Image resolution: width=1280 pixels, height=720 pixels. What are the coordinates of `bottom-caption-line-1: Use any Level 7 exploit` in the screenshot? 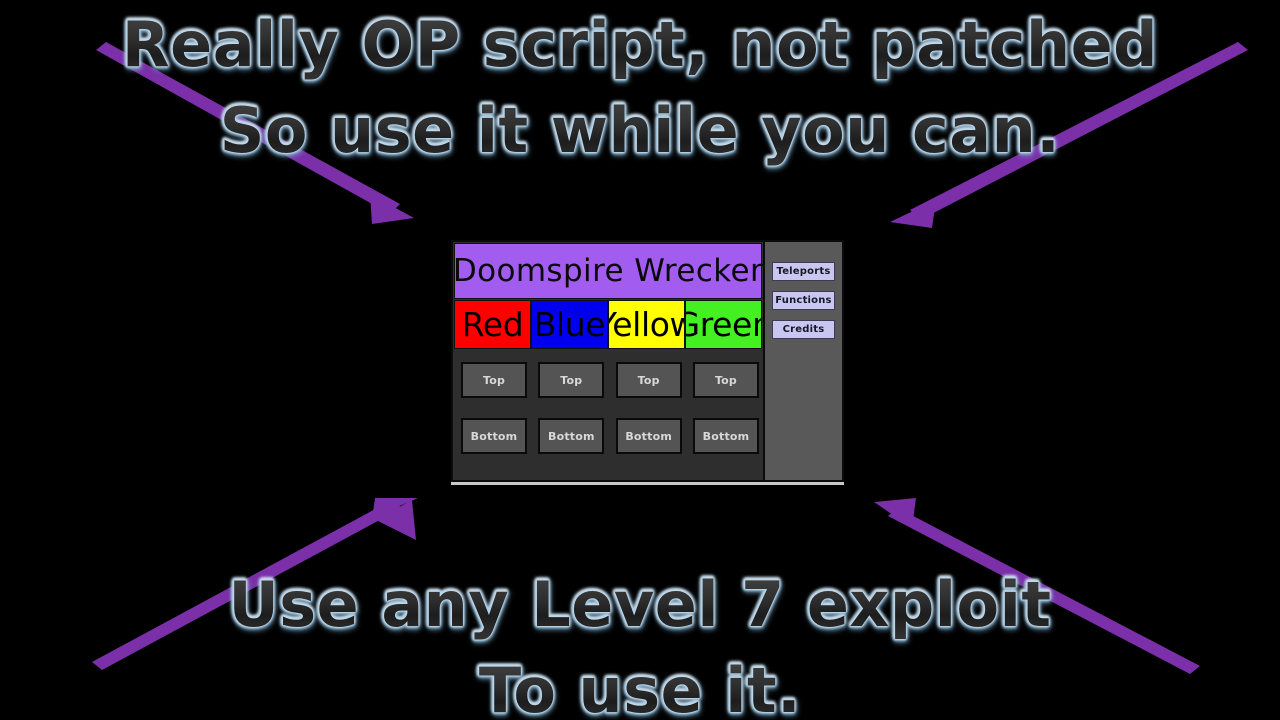 It's located at (640, 605).